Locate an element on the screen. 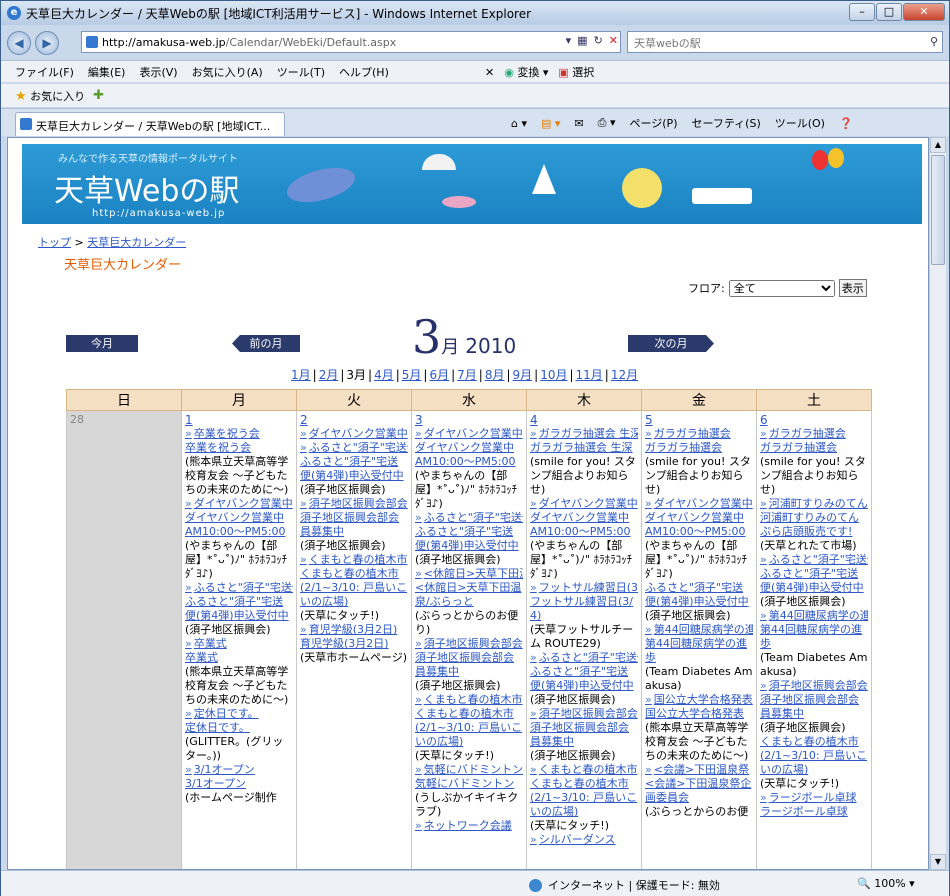 This screenshot has width=950, height=896. day-number: 1 is located at coordinates (189, 420).